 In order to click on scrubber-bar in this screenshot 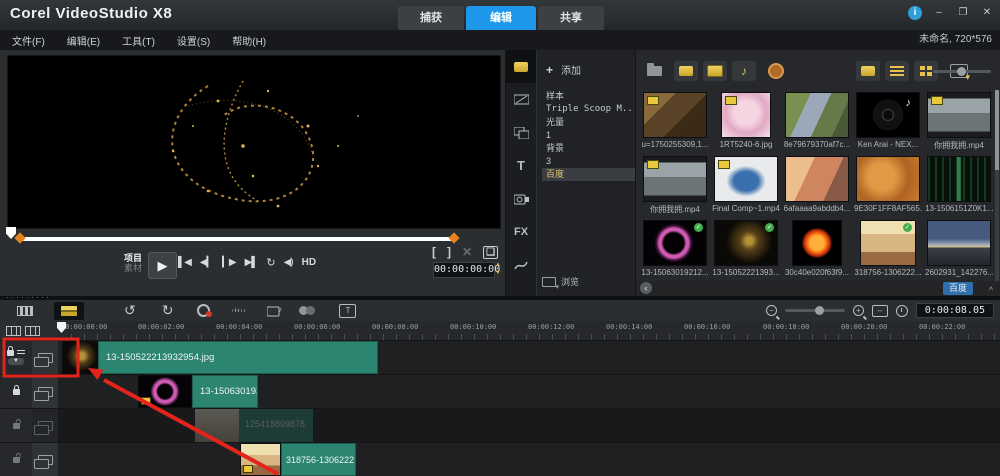, I will do `click(237, 239)`.